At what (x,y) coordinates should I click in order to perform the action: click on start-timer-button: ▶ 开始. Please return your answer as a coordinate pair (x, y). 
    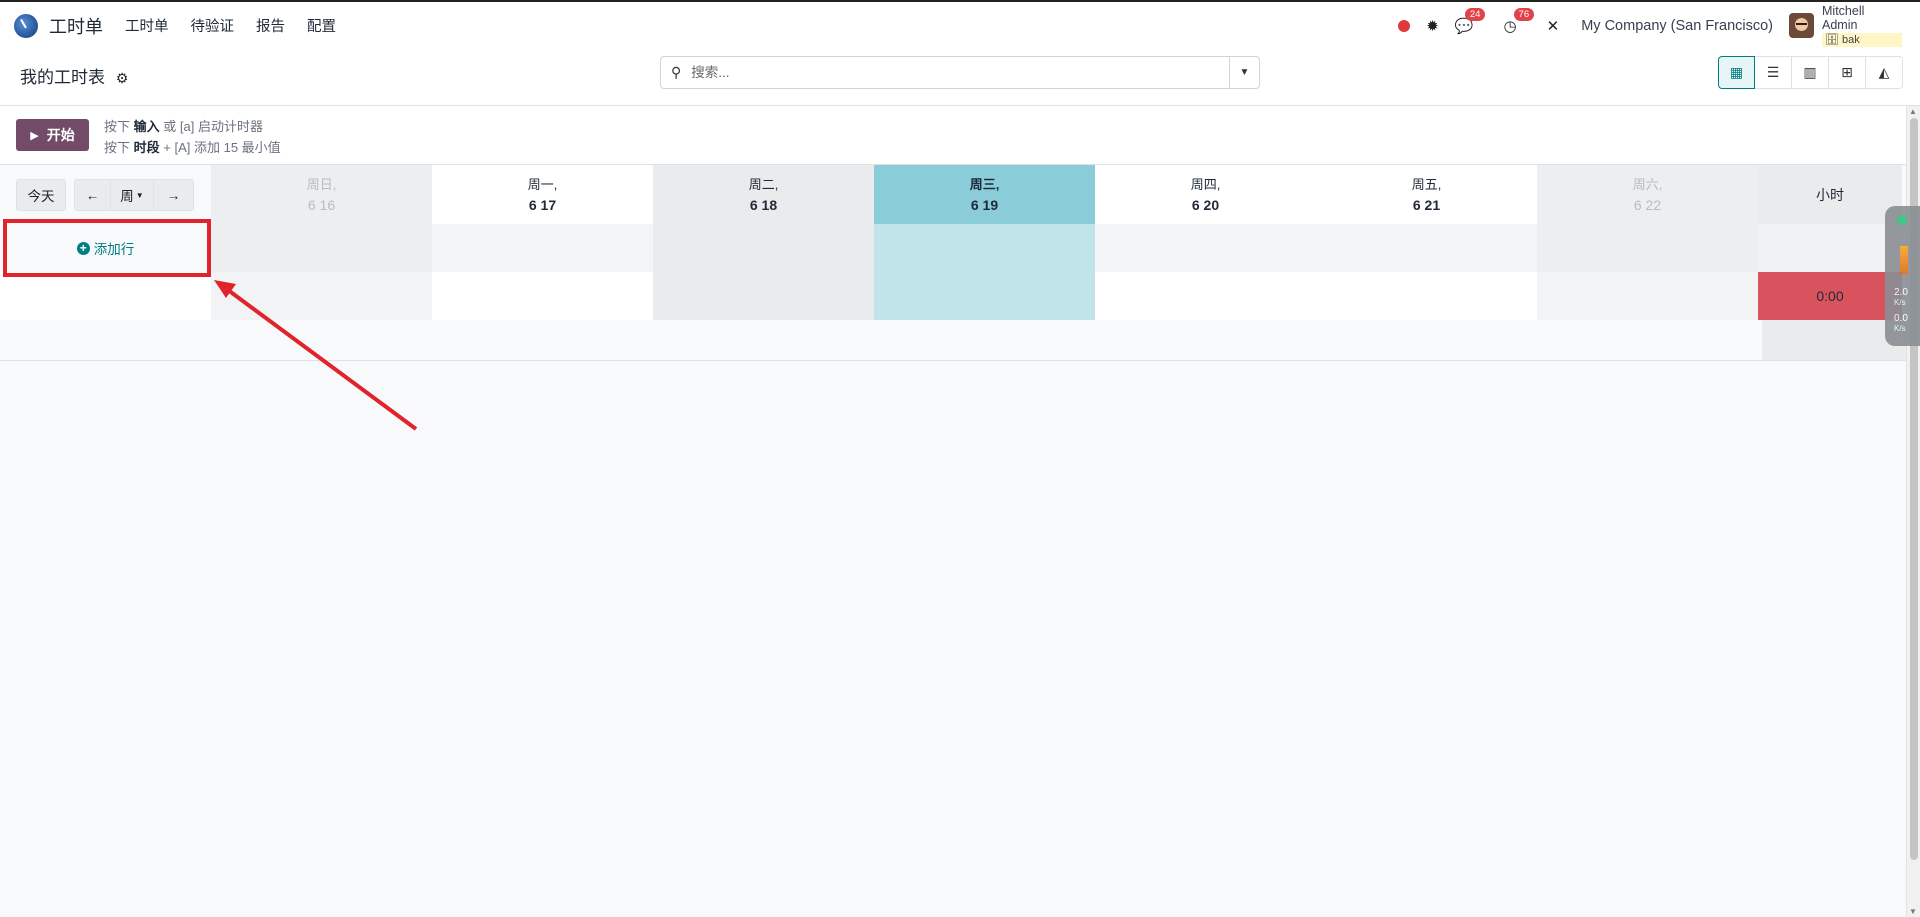
    Looking at the image, I should click on (52, 135).